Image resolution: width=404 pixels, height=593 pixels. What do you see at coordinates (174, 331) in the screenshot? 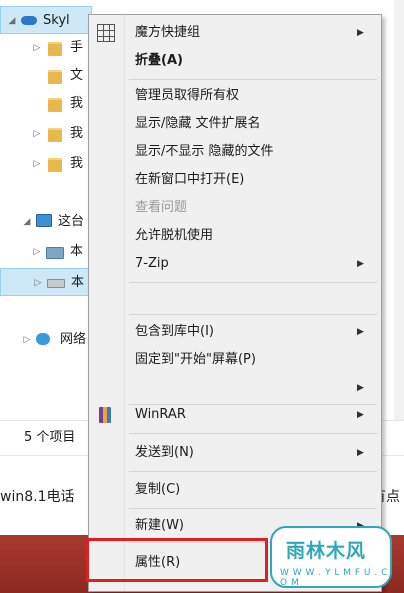
I see `menu-item-label: 包含到库中(I)` at bounding box center [174, 331].